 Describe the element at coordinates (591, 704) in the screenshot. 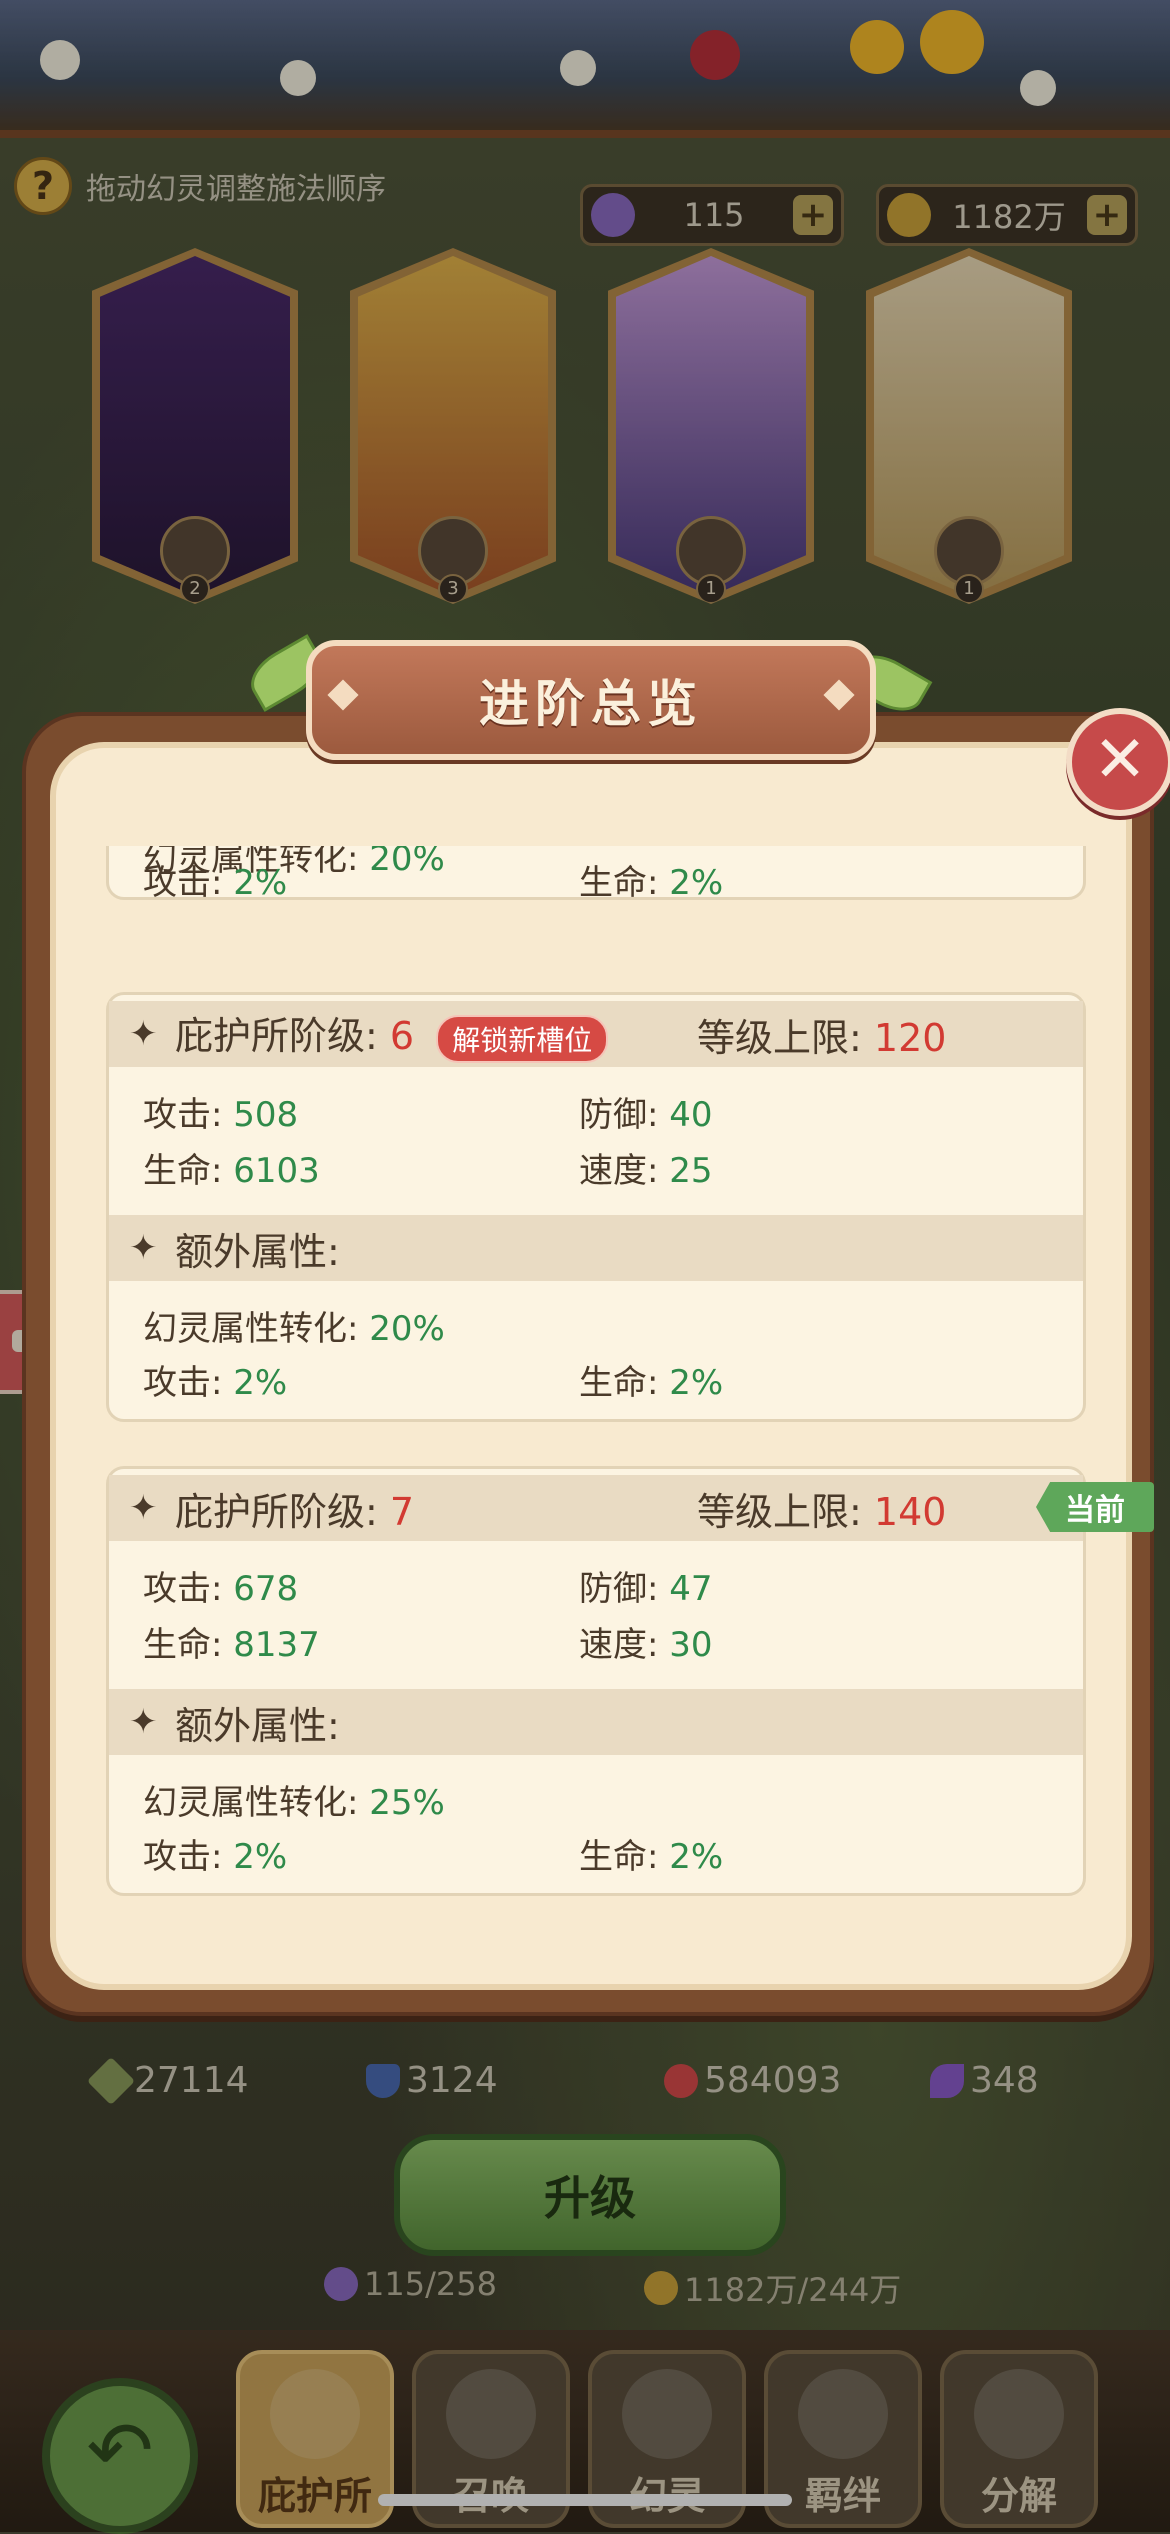

I see `modal-title: 进阶总览` at that location.